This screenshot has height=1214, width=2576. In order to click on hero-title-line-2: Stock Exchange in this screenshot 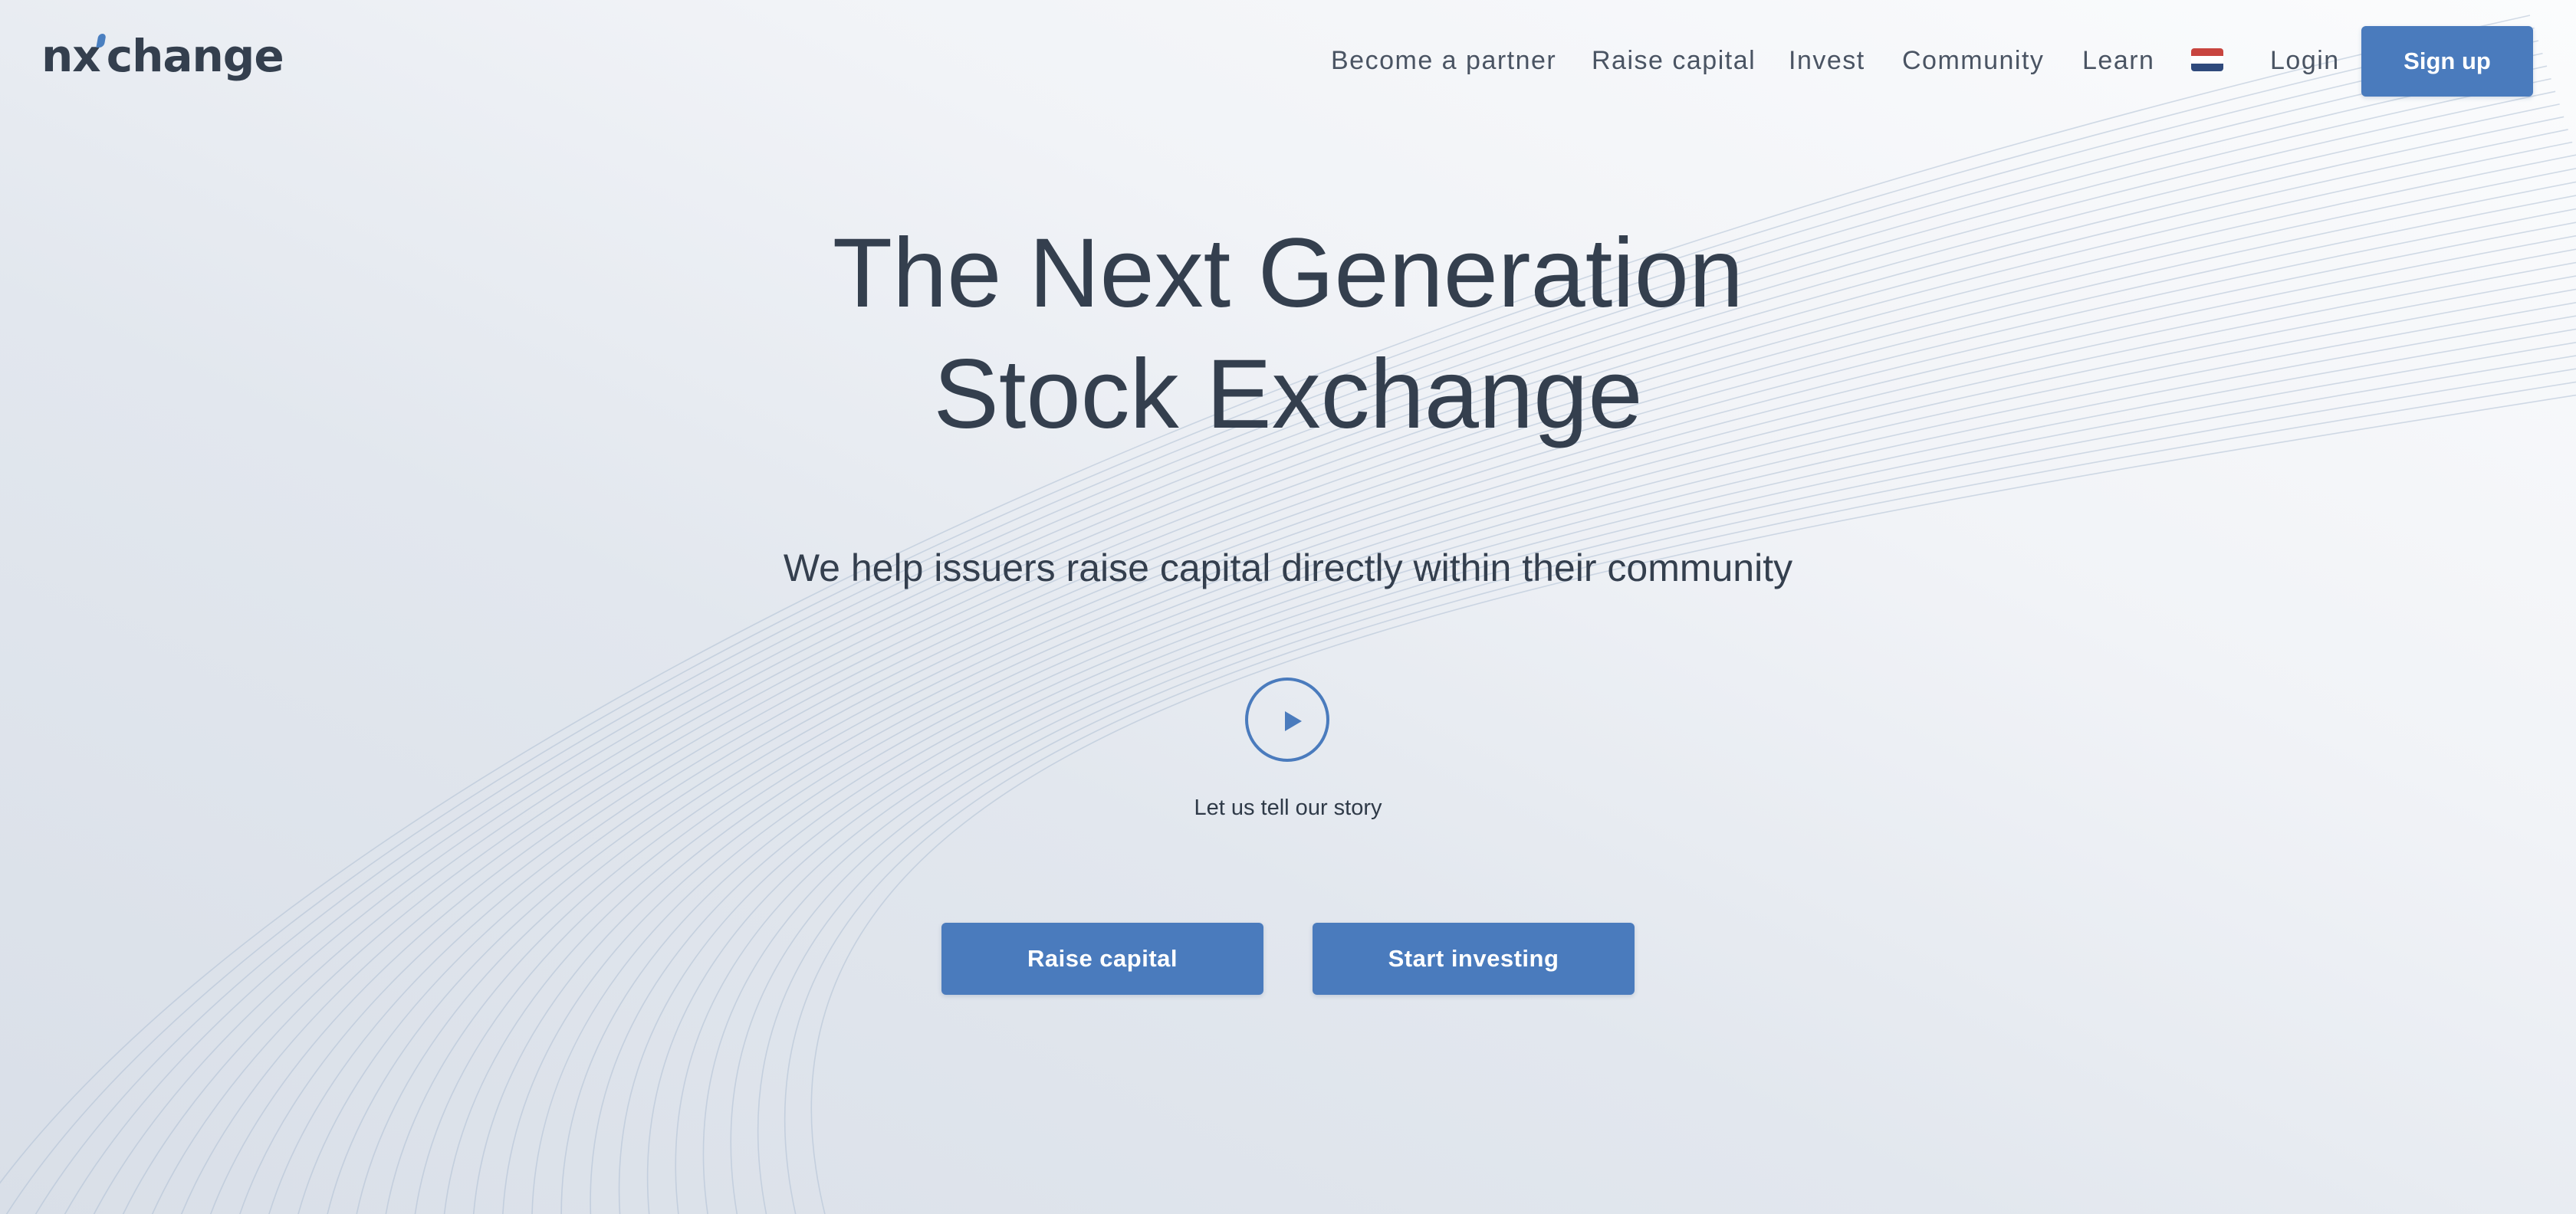, I will do `click(1288, 394)`.